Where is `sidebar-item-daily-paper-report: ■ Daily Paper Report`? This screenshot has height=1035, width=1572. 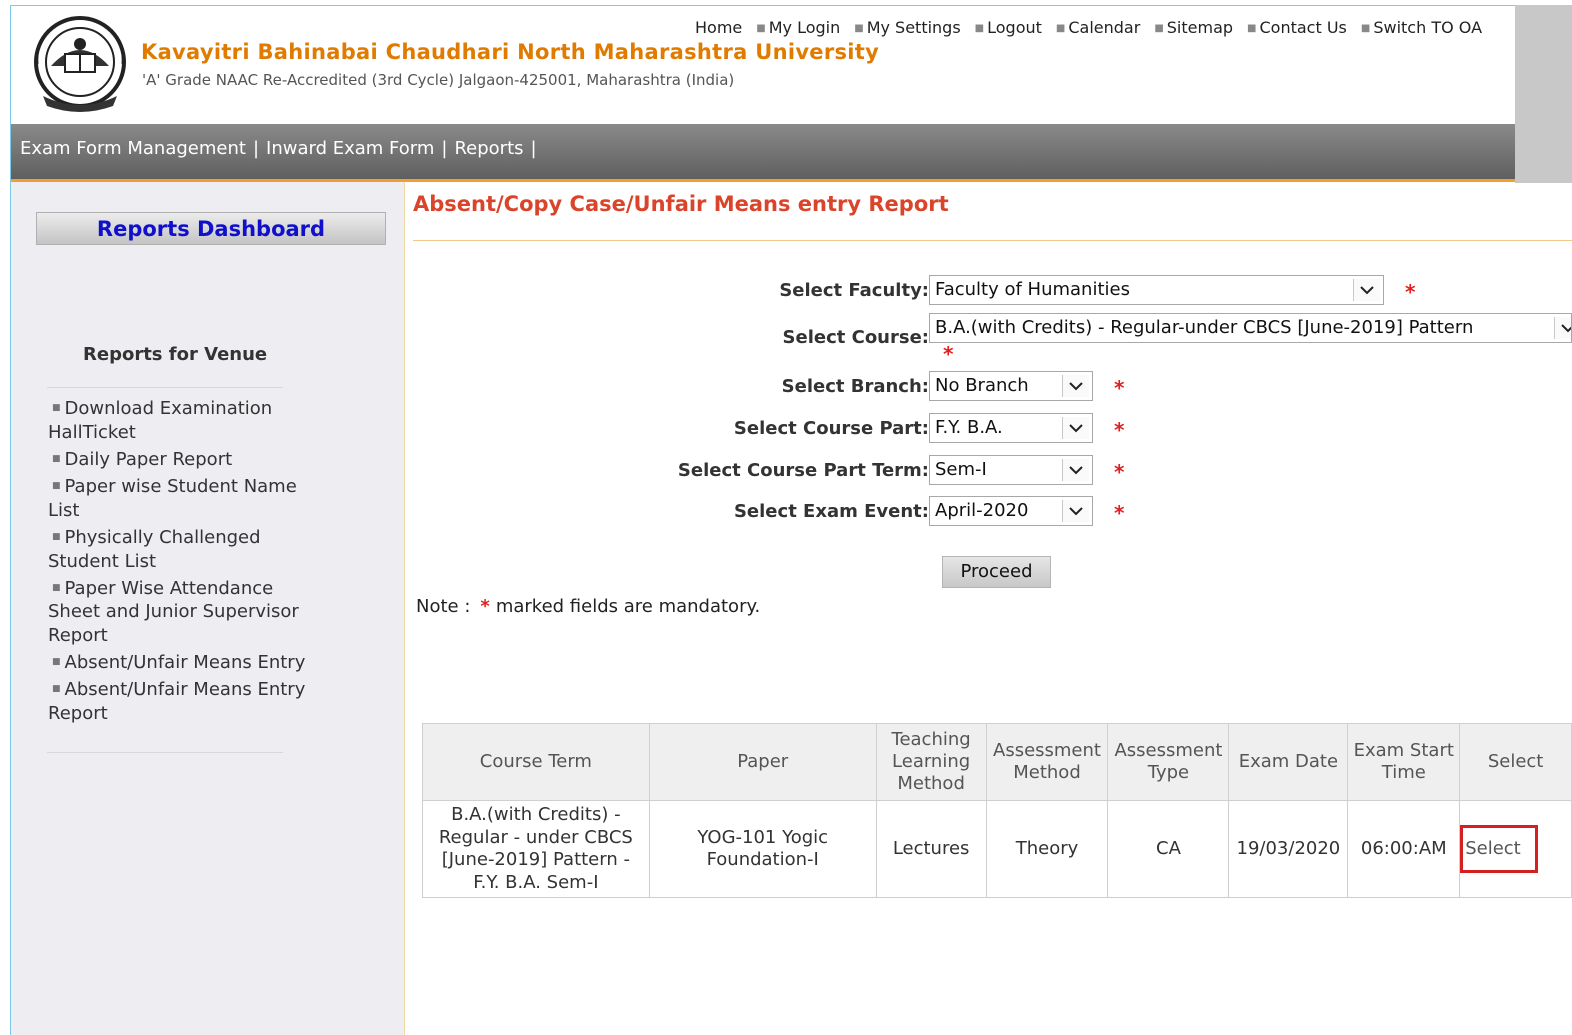 sidebar-item-daily-paper-report: ■ Daily Paper Report is located at coordinates (188, 460).